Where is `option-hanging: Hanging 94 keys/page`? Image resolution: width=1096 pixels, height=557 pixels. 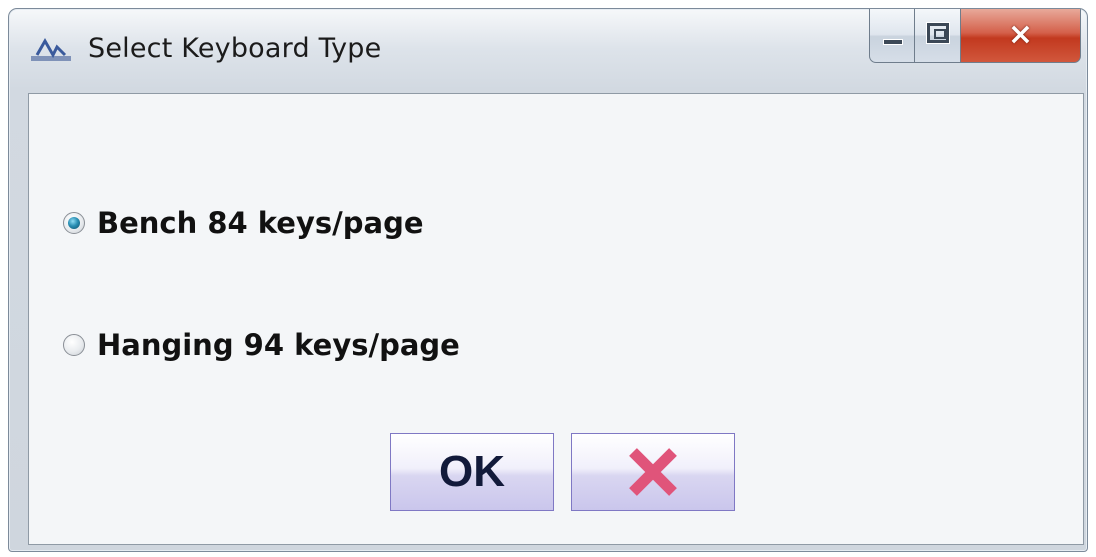 option-hanging: Hanging 94 keys/page is located at coordinates (261, 345).